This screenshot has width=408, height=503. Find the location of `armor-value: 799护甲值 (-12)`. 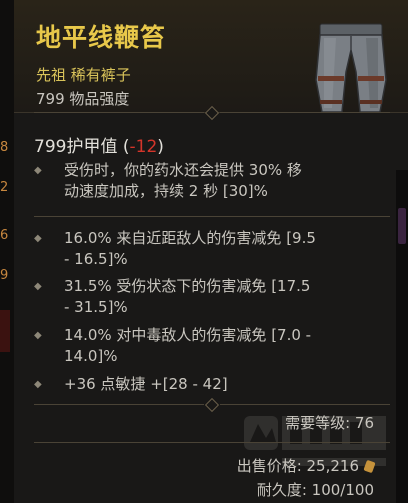

armor-value: 799护甲值 (-12) is located at coordinates (99, 144).